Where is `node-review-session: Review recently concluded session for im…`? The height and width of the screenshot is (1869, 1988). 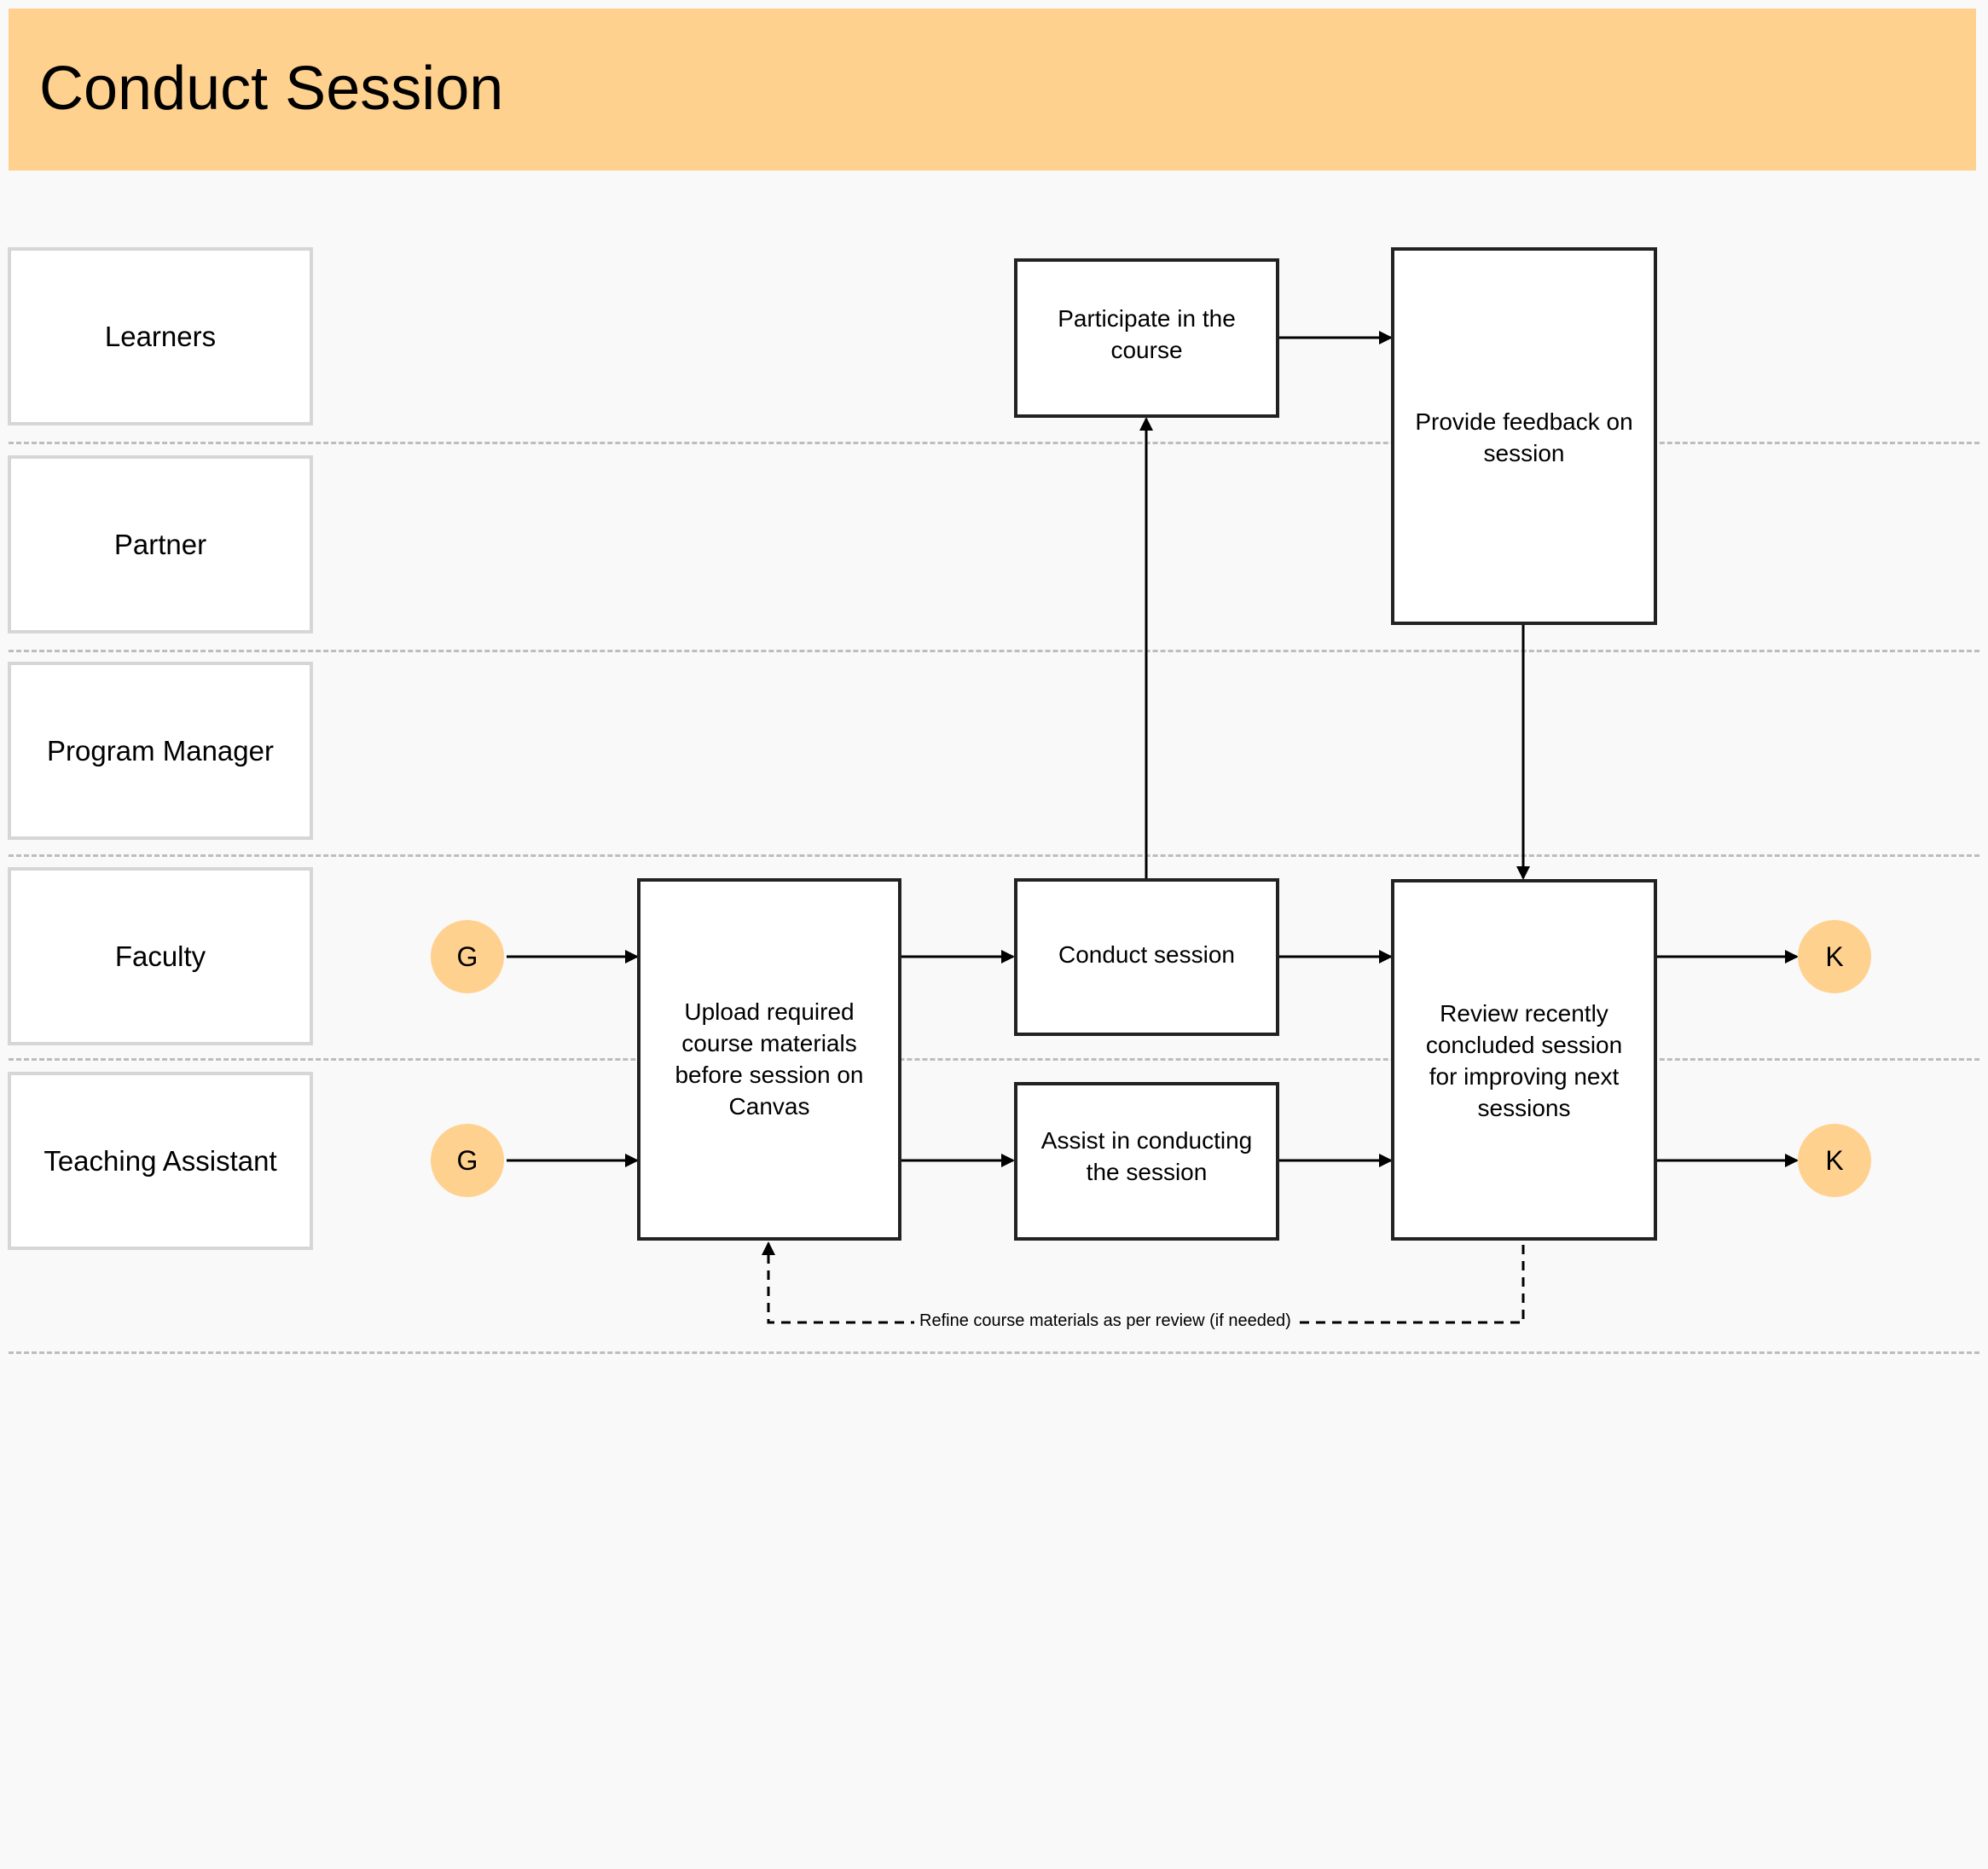
node-review-session: Review recently concluded session for im… is located at coordinates (1524, 1060).